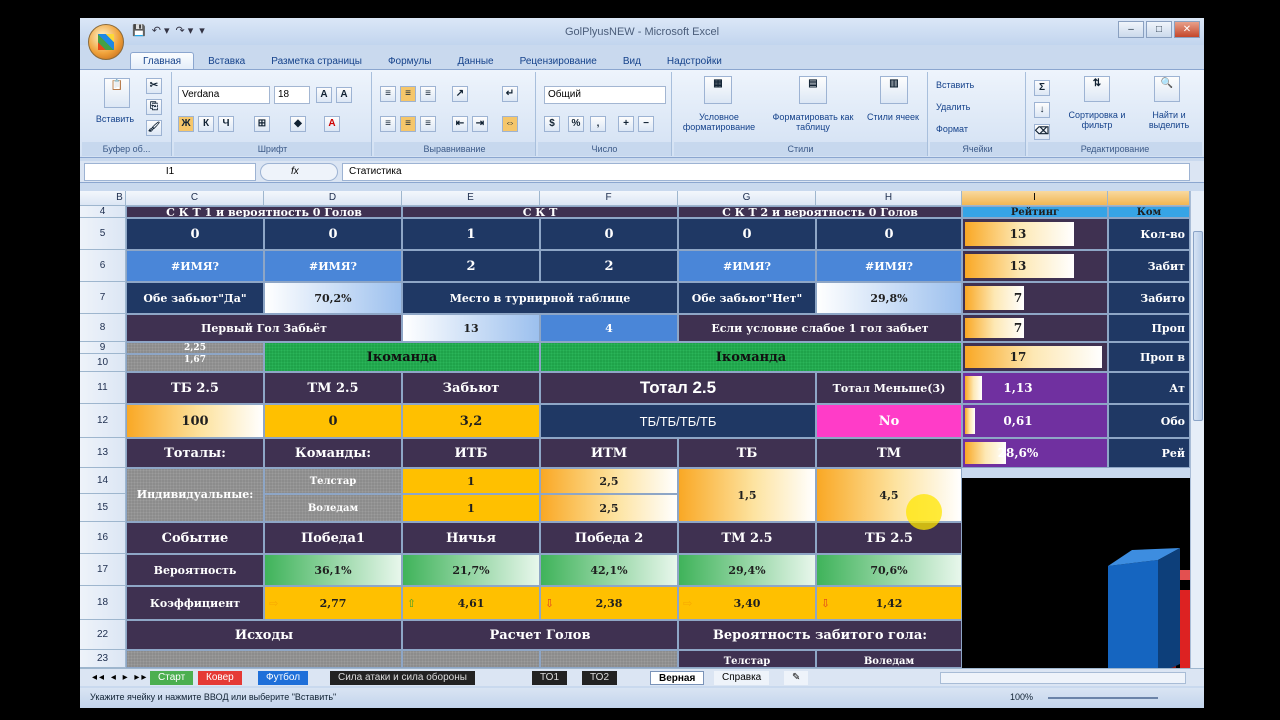 Image resolution: width=1280 pixels, height=720 pixels. What do you see at coordinates (1149, 328) in the screenshot?
I see `side-label: Проп` at bounding box center [1149, 328].